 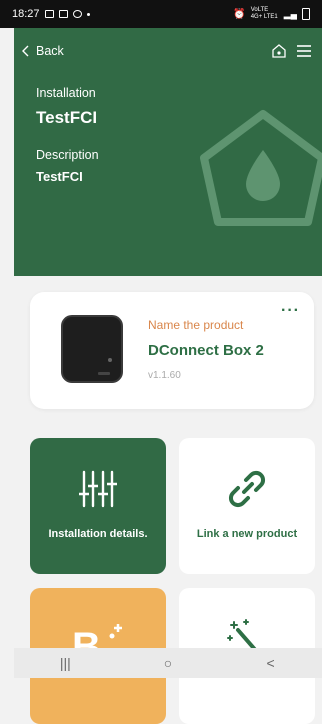 I want to click on installation-details-tile: Installation details., so click(x=98, y=506).